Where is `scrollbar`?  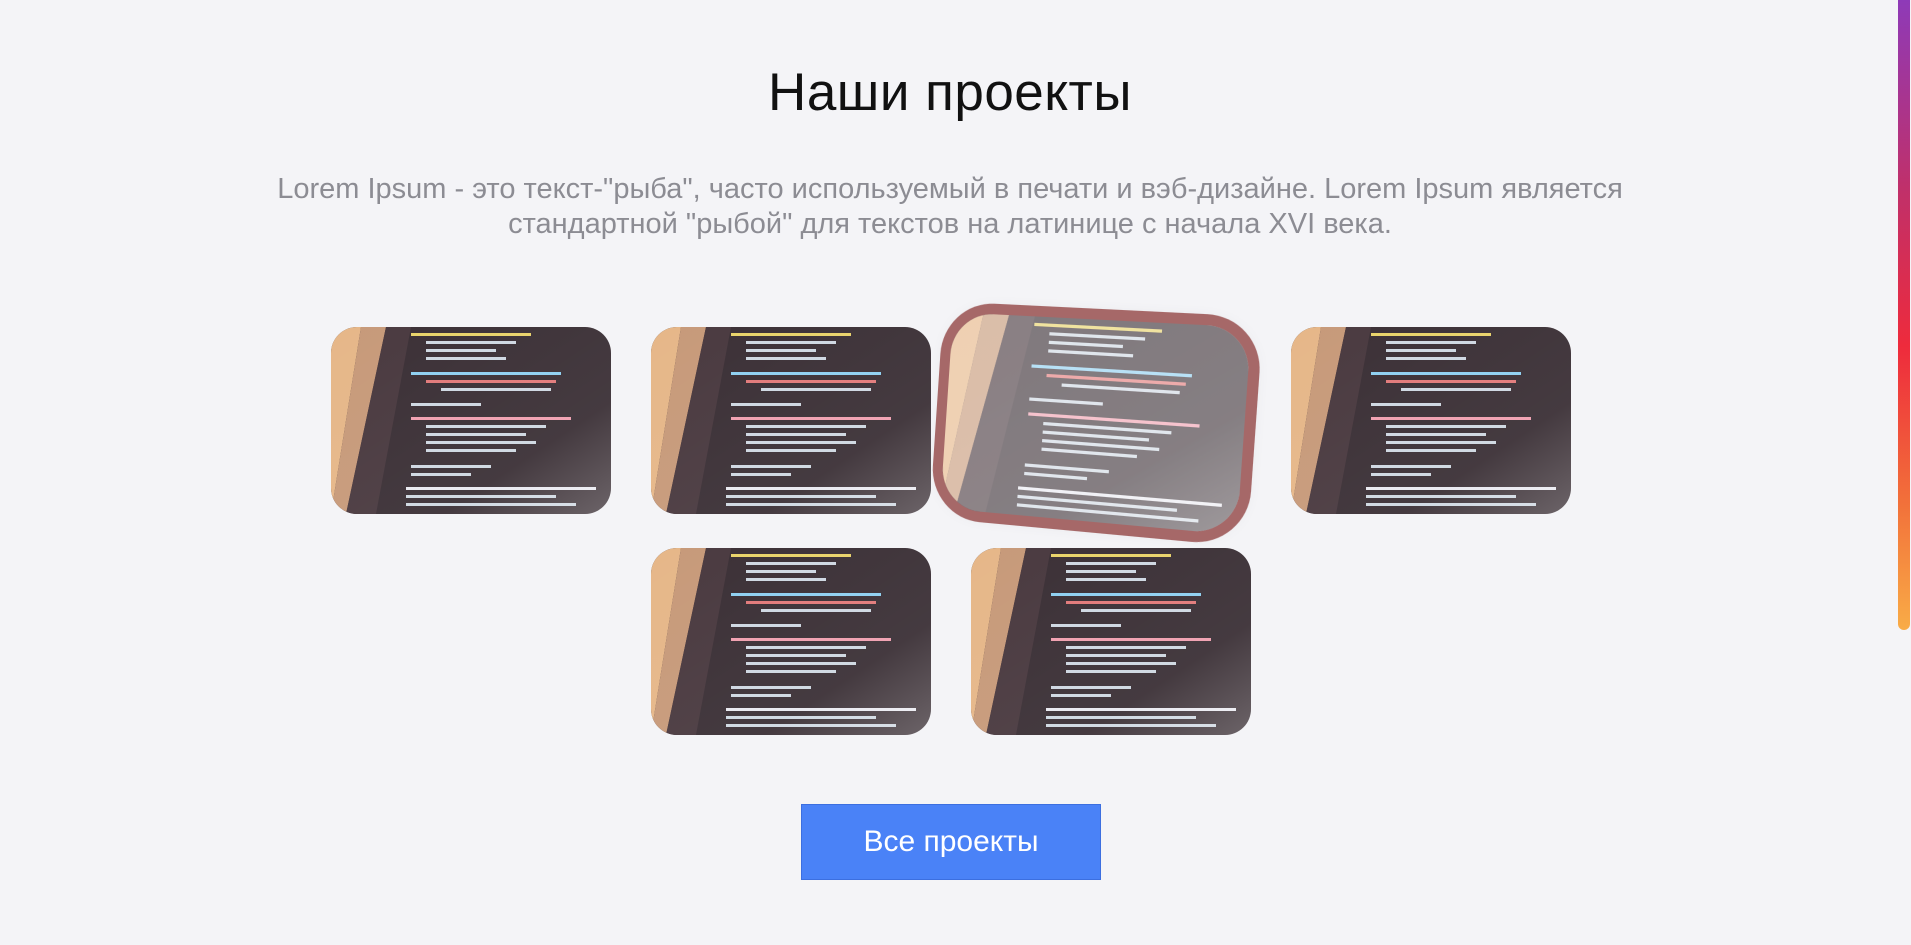
scrollbar is located at coordinates (1904, 472).